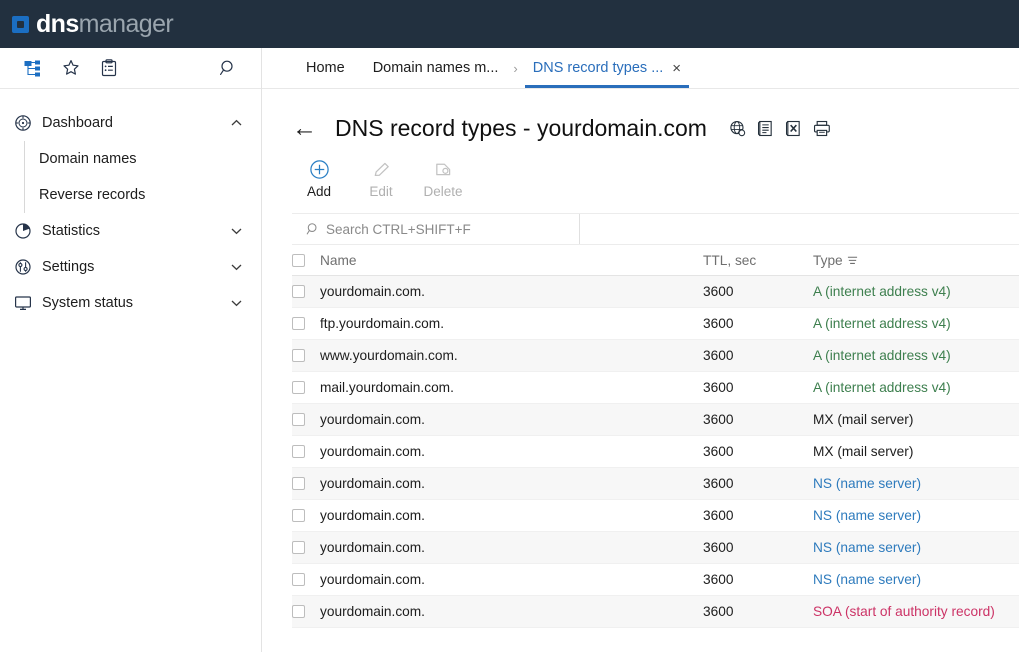 The width and height of the screenshot is (1019, 652). Describe the element at coordinates (676, 68) in the screenshot. I see `close-icon: ×` at that location.